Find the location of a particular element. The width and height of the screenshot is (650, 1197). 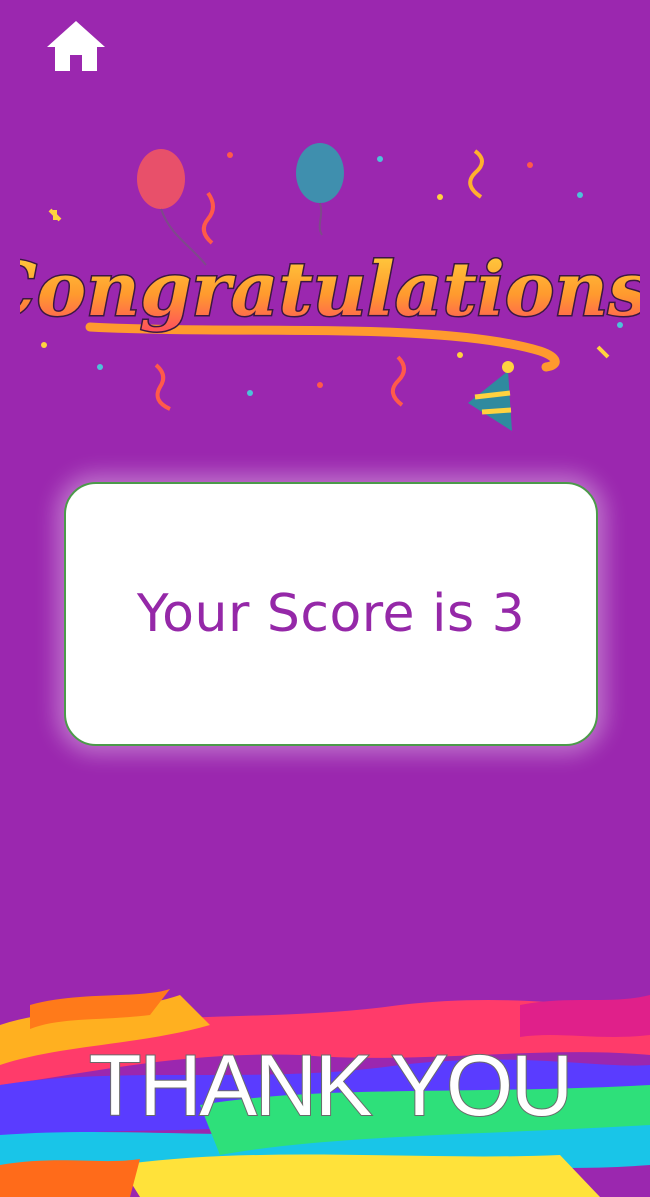

party-hat-icon is located at coordinates (491, 396).